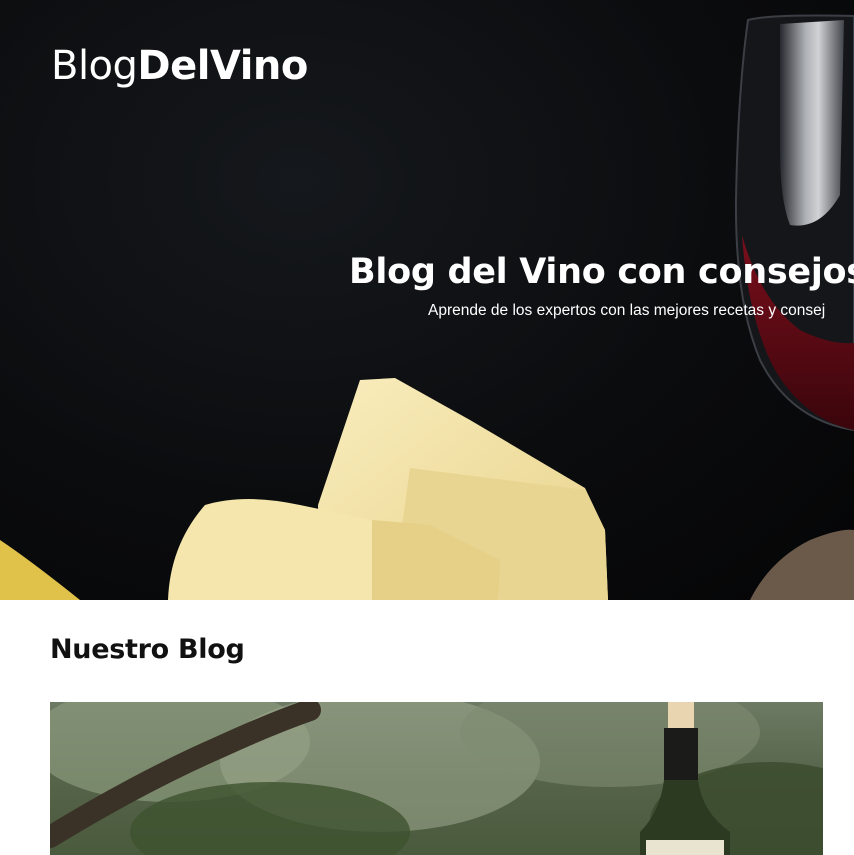 The image size is (854, 855). Describe the element at coordinates (147, 649) in the screenshot. I see `blog-section-title: Nuestro Blog` at that location.